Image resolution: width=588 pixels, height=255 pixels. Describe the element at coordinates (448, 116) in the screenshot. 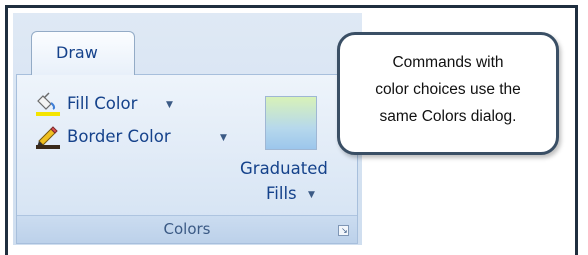

I see `callout-line: same Colors dialog.` at that location.